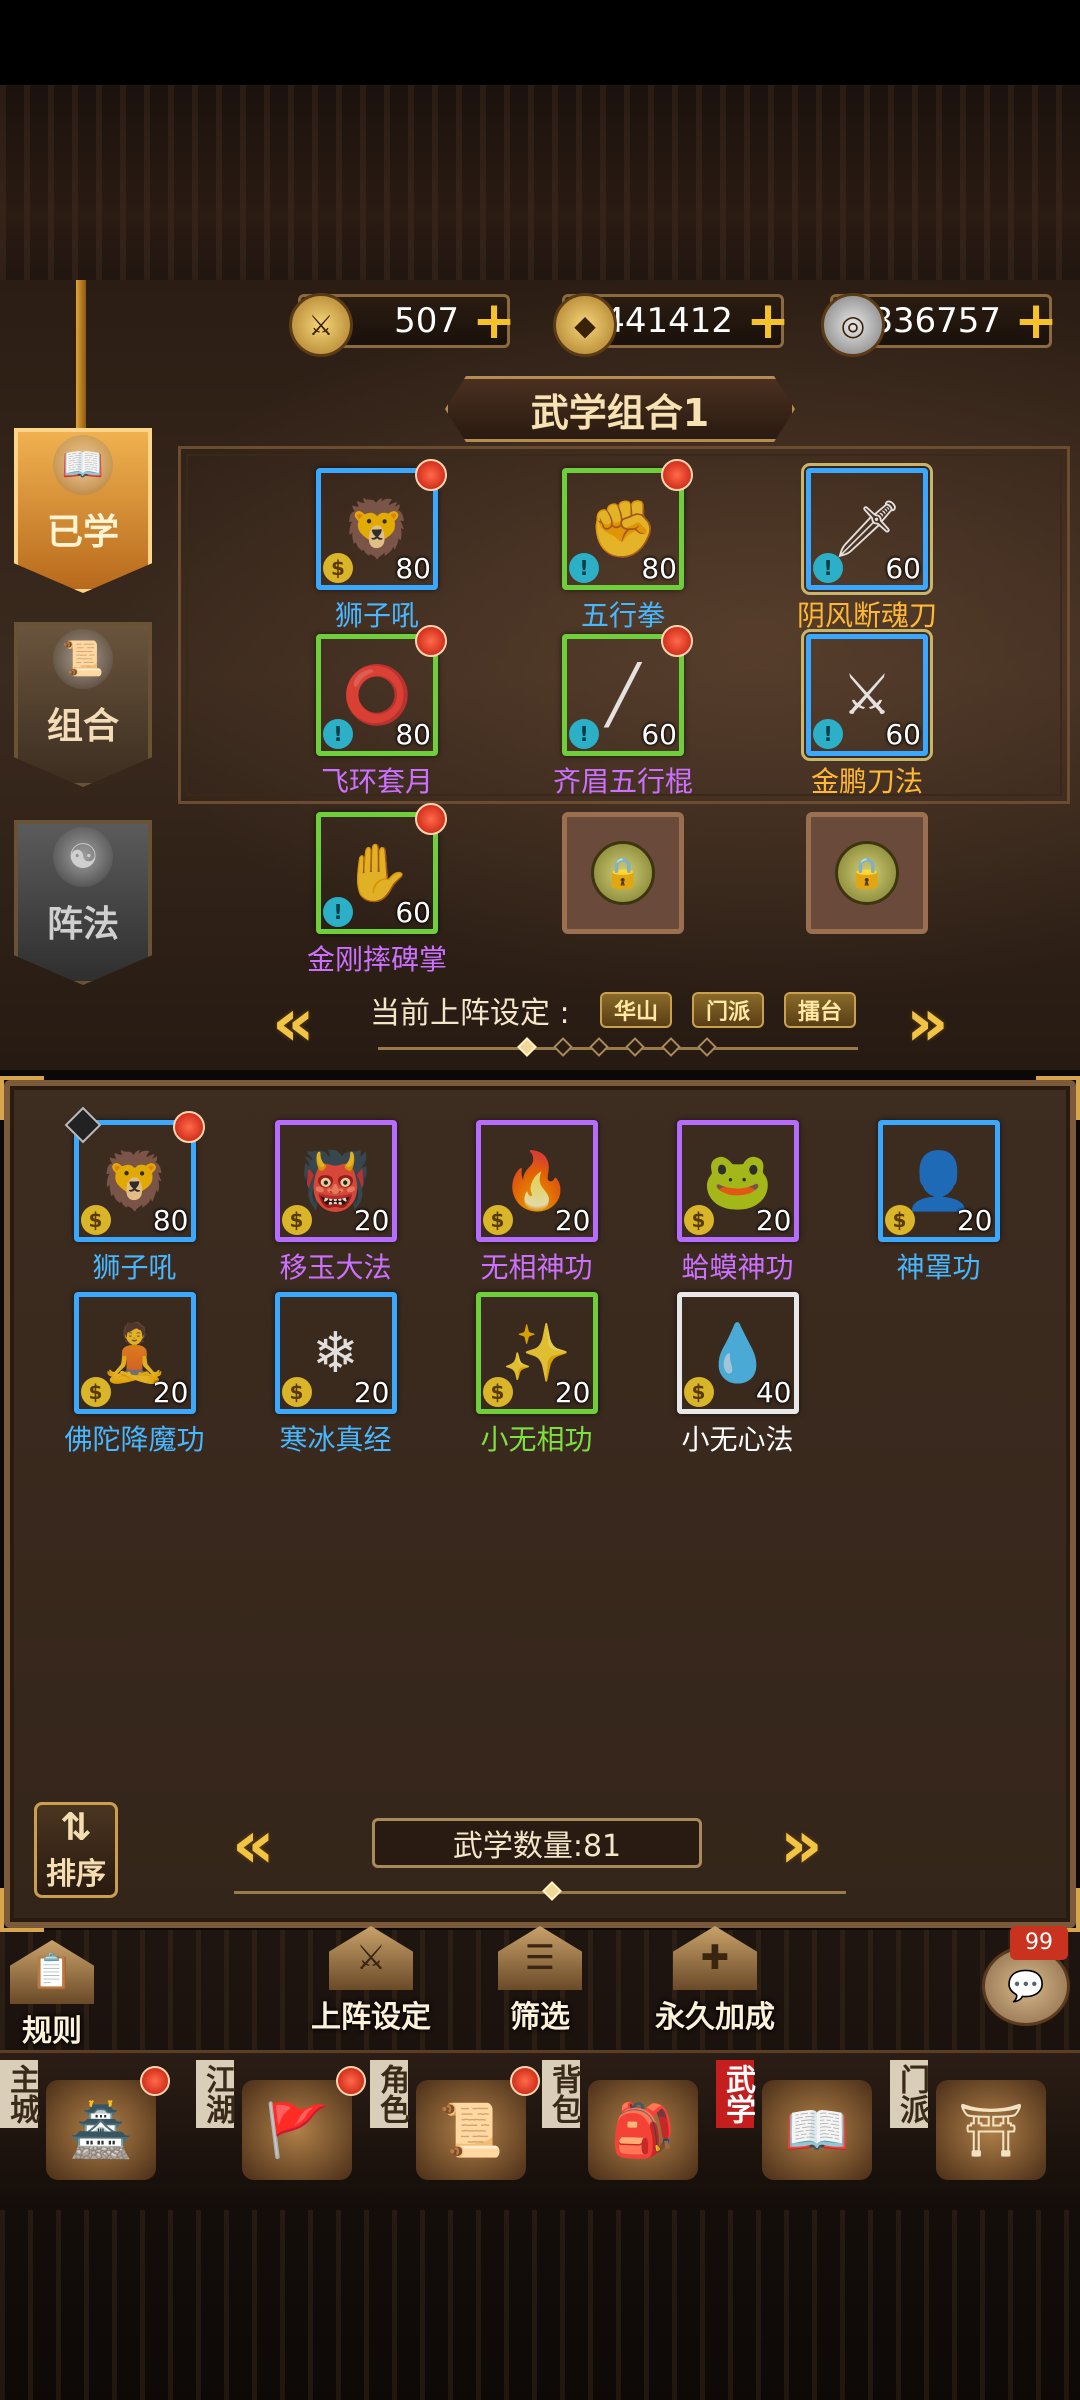 The width and height of the screenshot is (1080, 2400). What do you see at coordinates (773, 1392) in the screenshot?
I see `skill-level: 40` at bounding box center [773, 1392].